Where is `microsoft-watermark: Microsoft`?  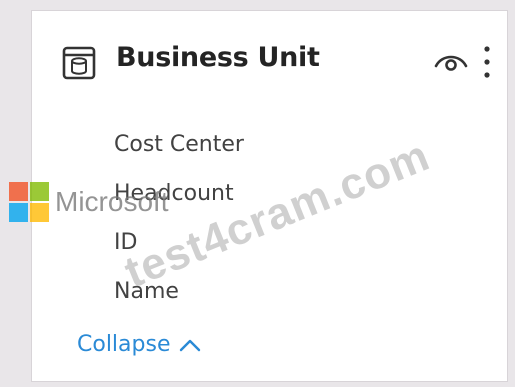
microsoft-watermark: Microsoft is located at coordinates (89, 202).